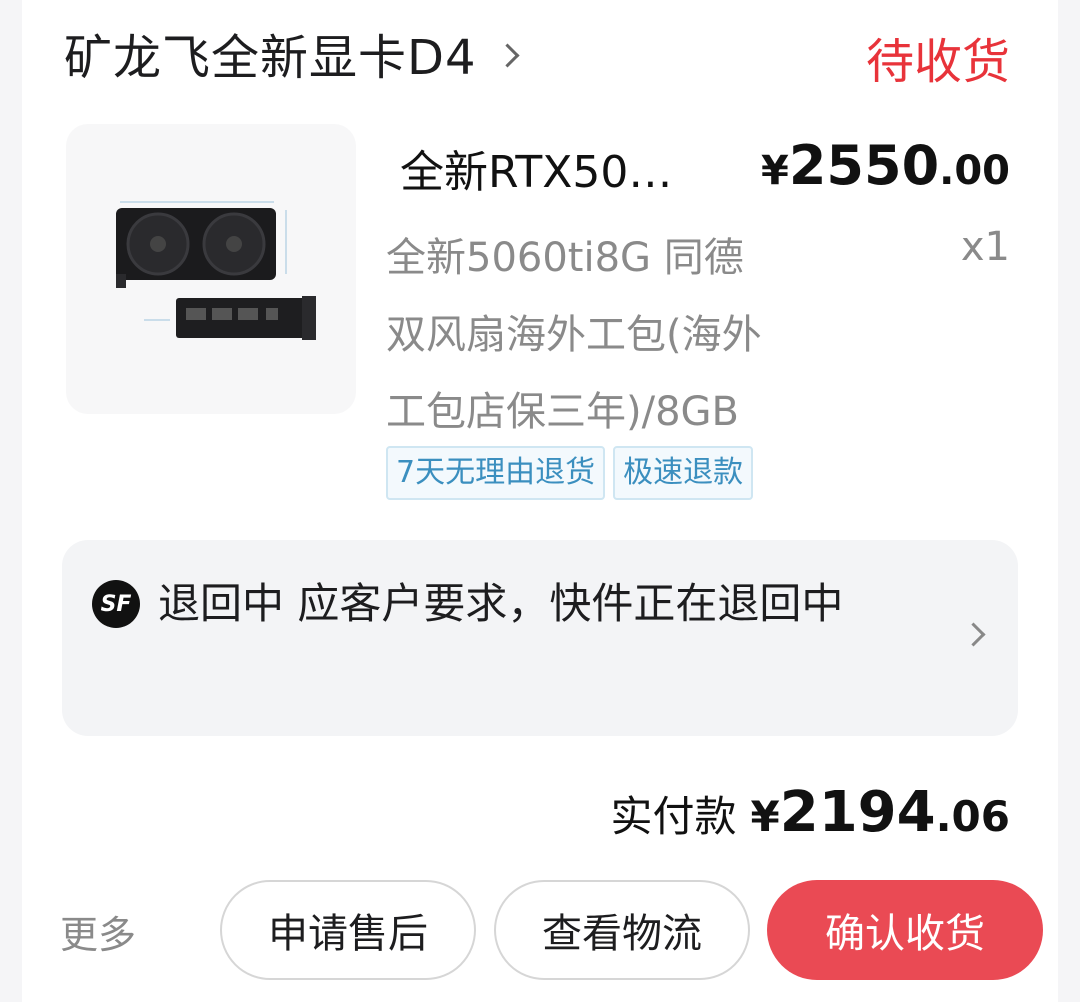 Image resolution: width=1080 pixels, height=1002 pixels. What do you see at coordinates (683, 473) in the screenshot?
I see `tag-fast-refund: 极速退款` at bounding box center [683, 473].